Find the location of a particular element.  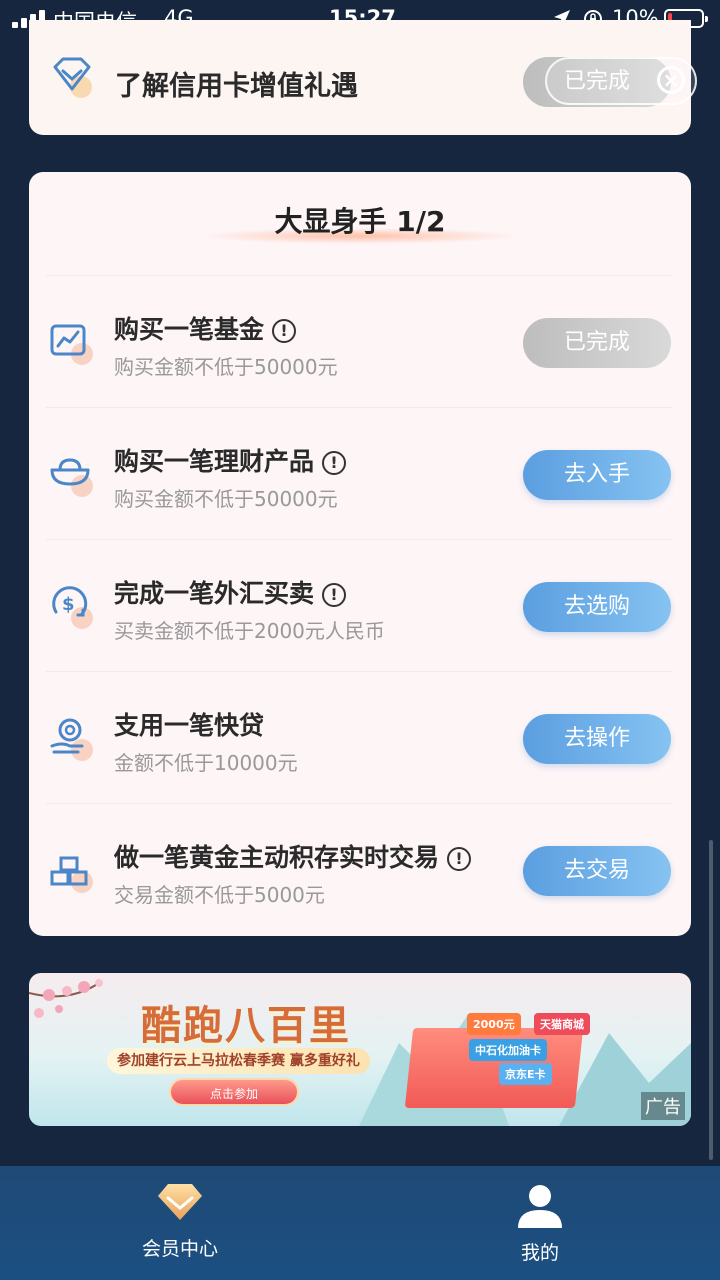

marathon-logo: 酷跑八百里 is located at coordinates (246, 1026).